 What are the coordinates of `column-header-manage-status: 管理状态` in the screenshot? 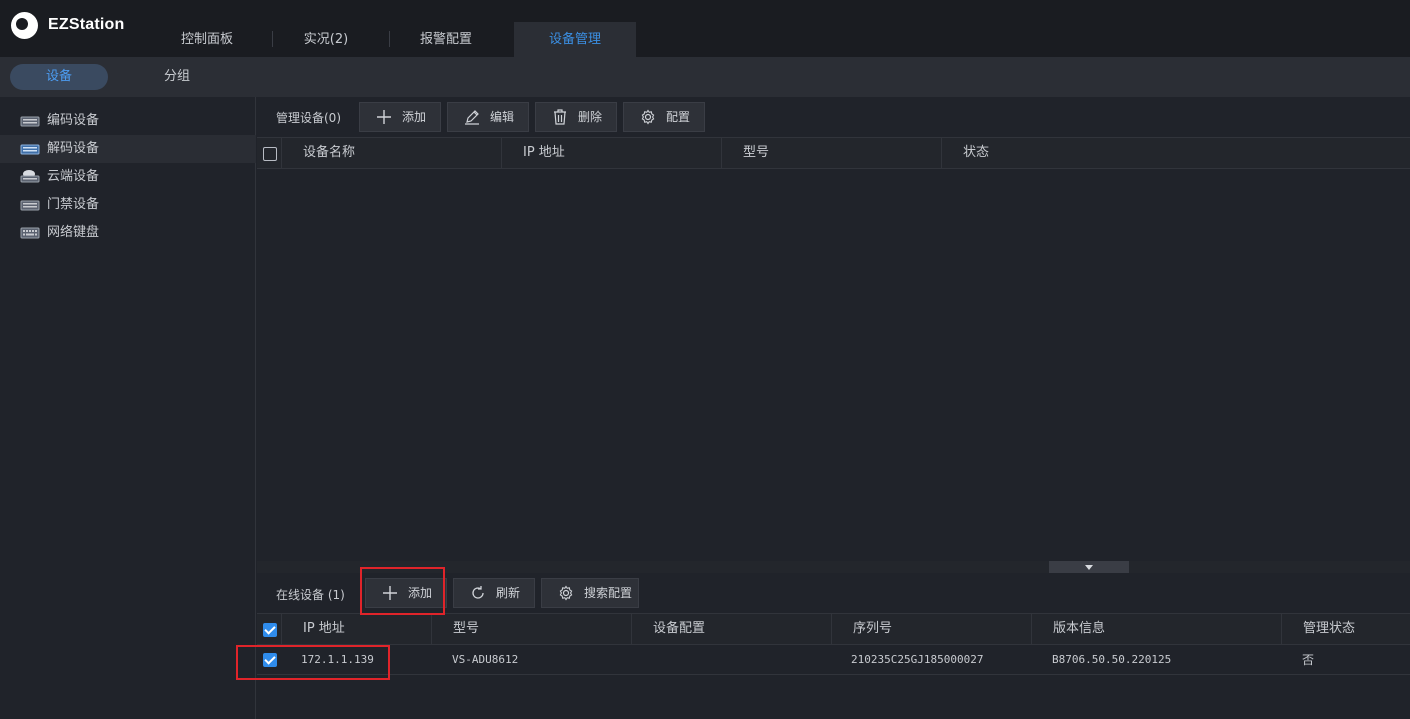 It's located at (1329, 629).